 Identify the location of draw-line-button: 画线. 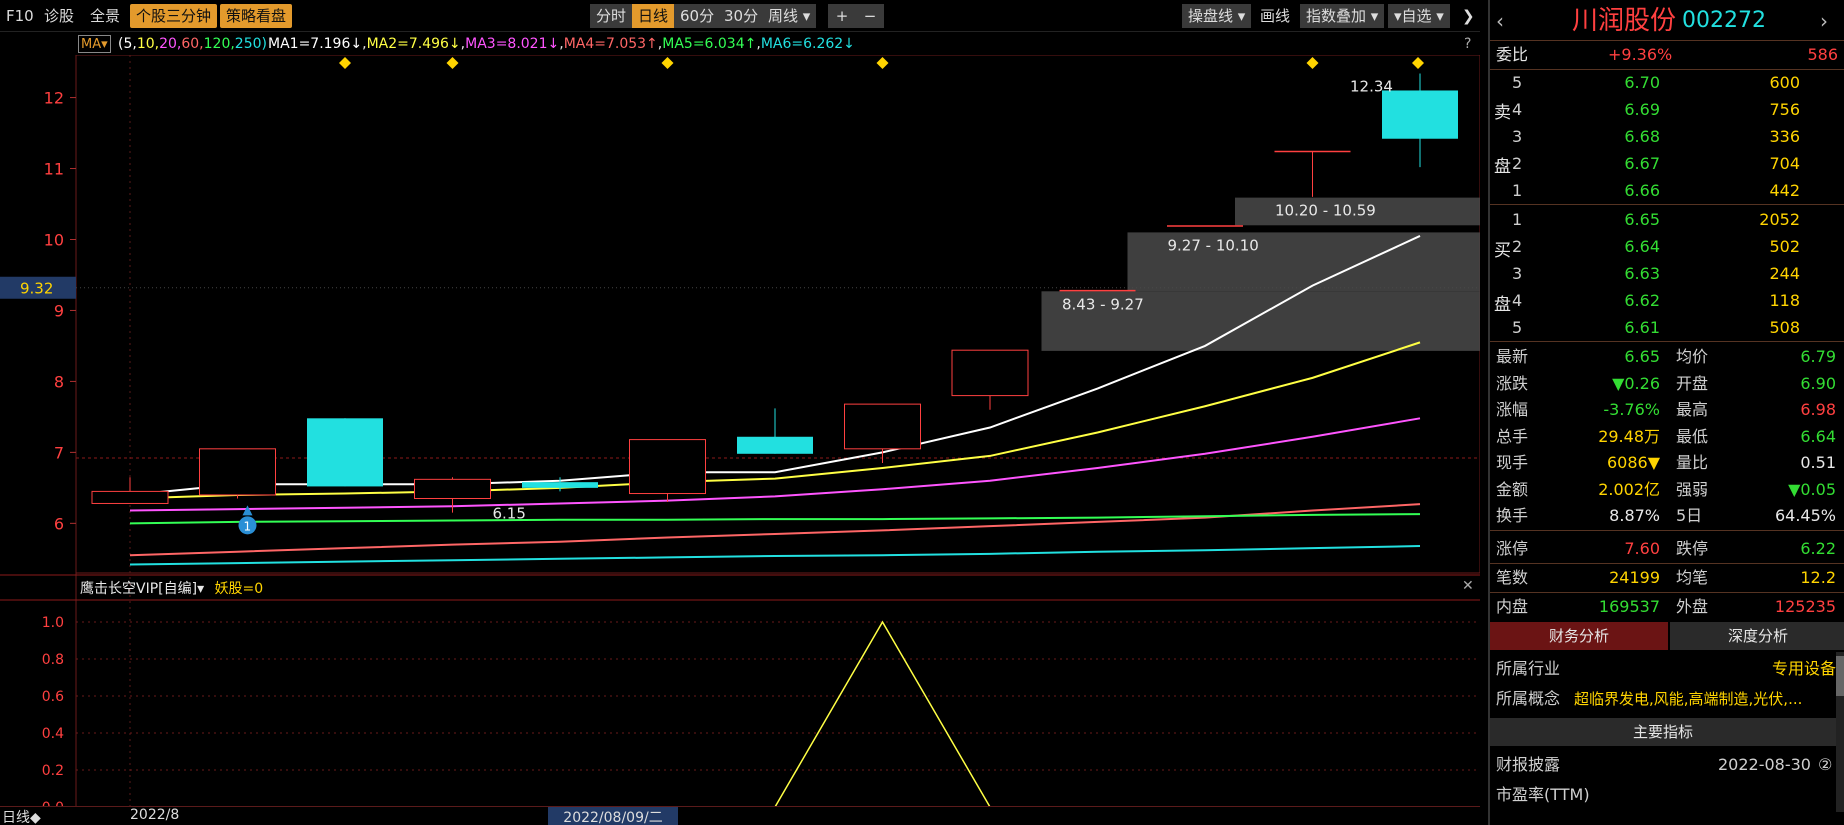
(1275, 16).